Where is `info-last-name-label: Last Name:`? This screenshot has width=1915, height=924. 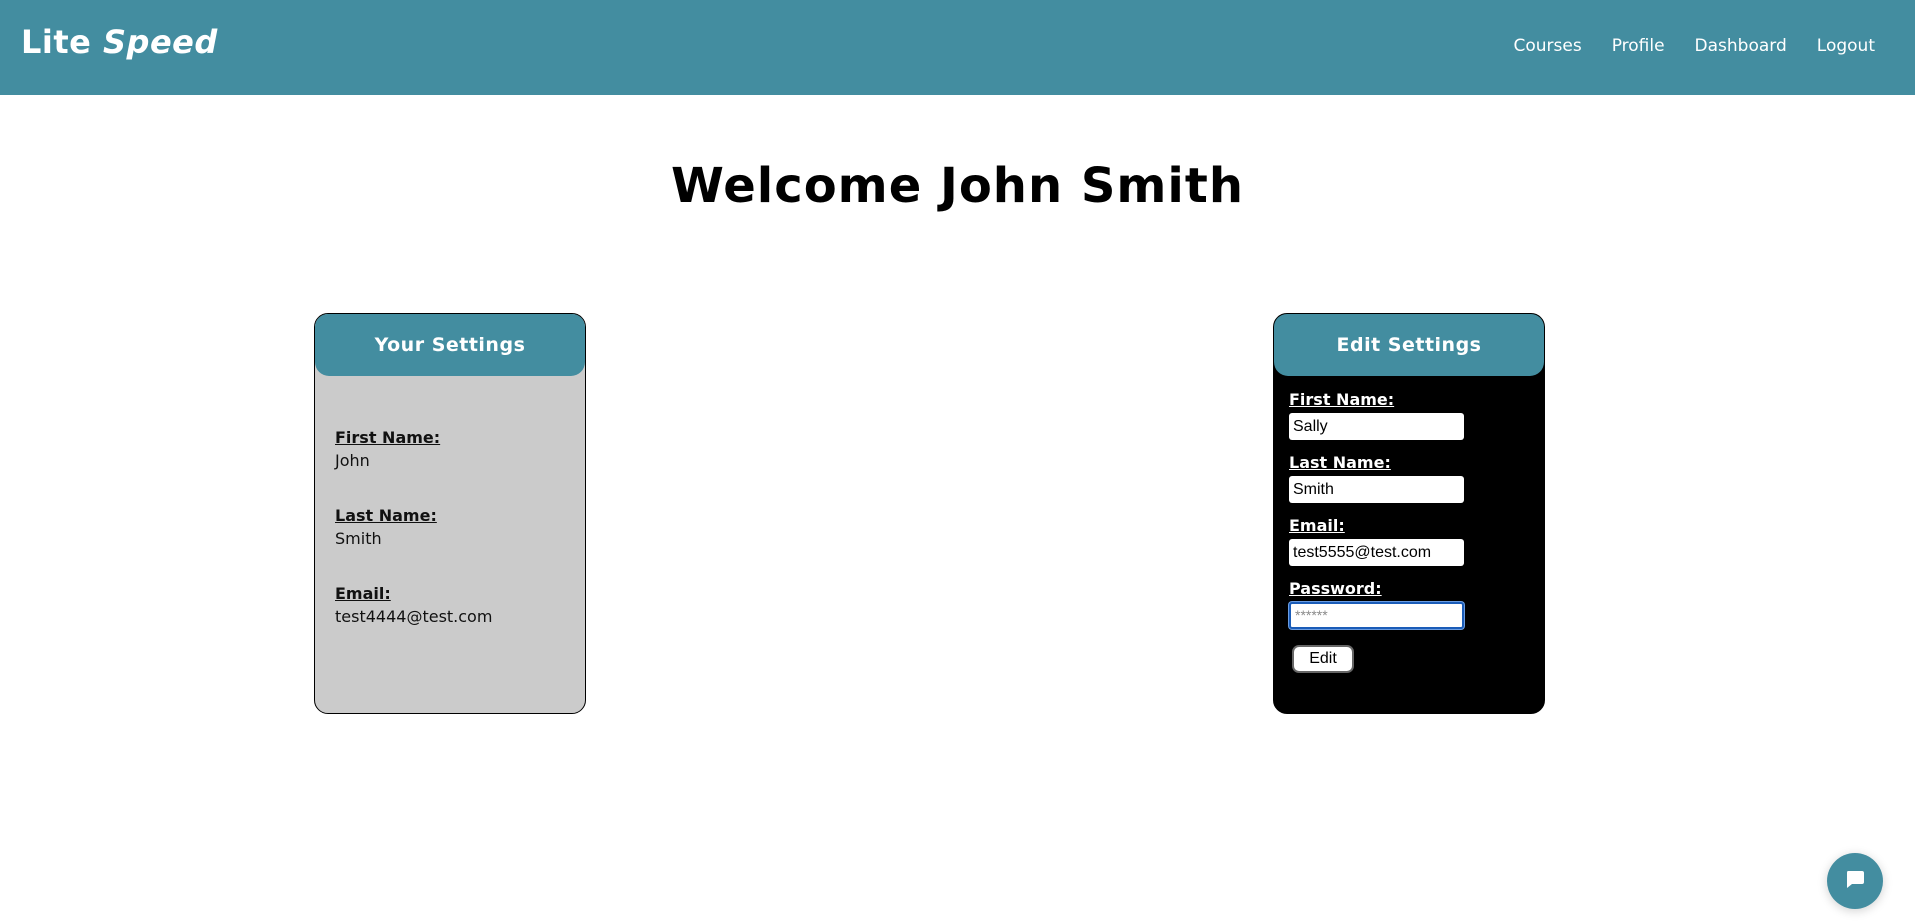
info-last-name-label: Last Name: is located at coordinates (386, 515).